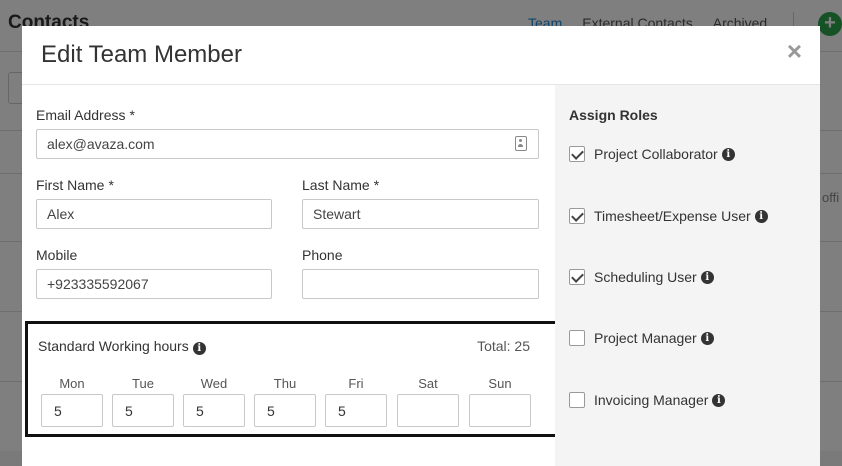 The image size is (842, 466). Describe the element at coordinates (143, 383) in the screenshot. I see `day-label: Tue` at that location.